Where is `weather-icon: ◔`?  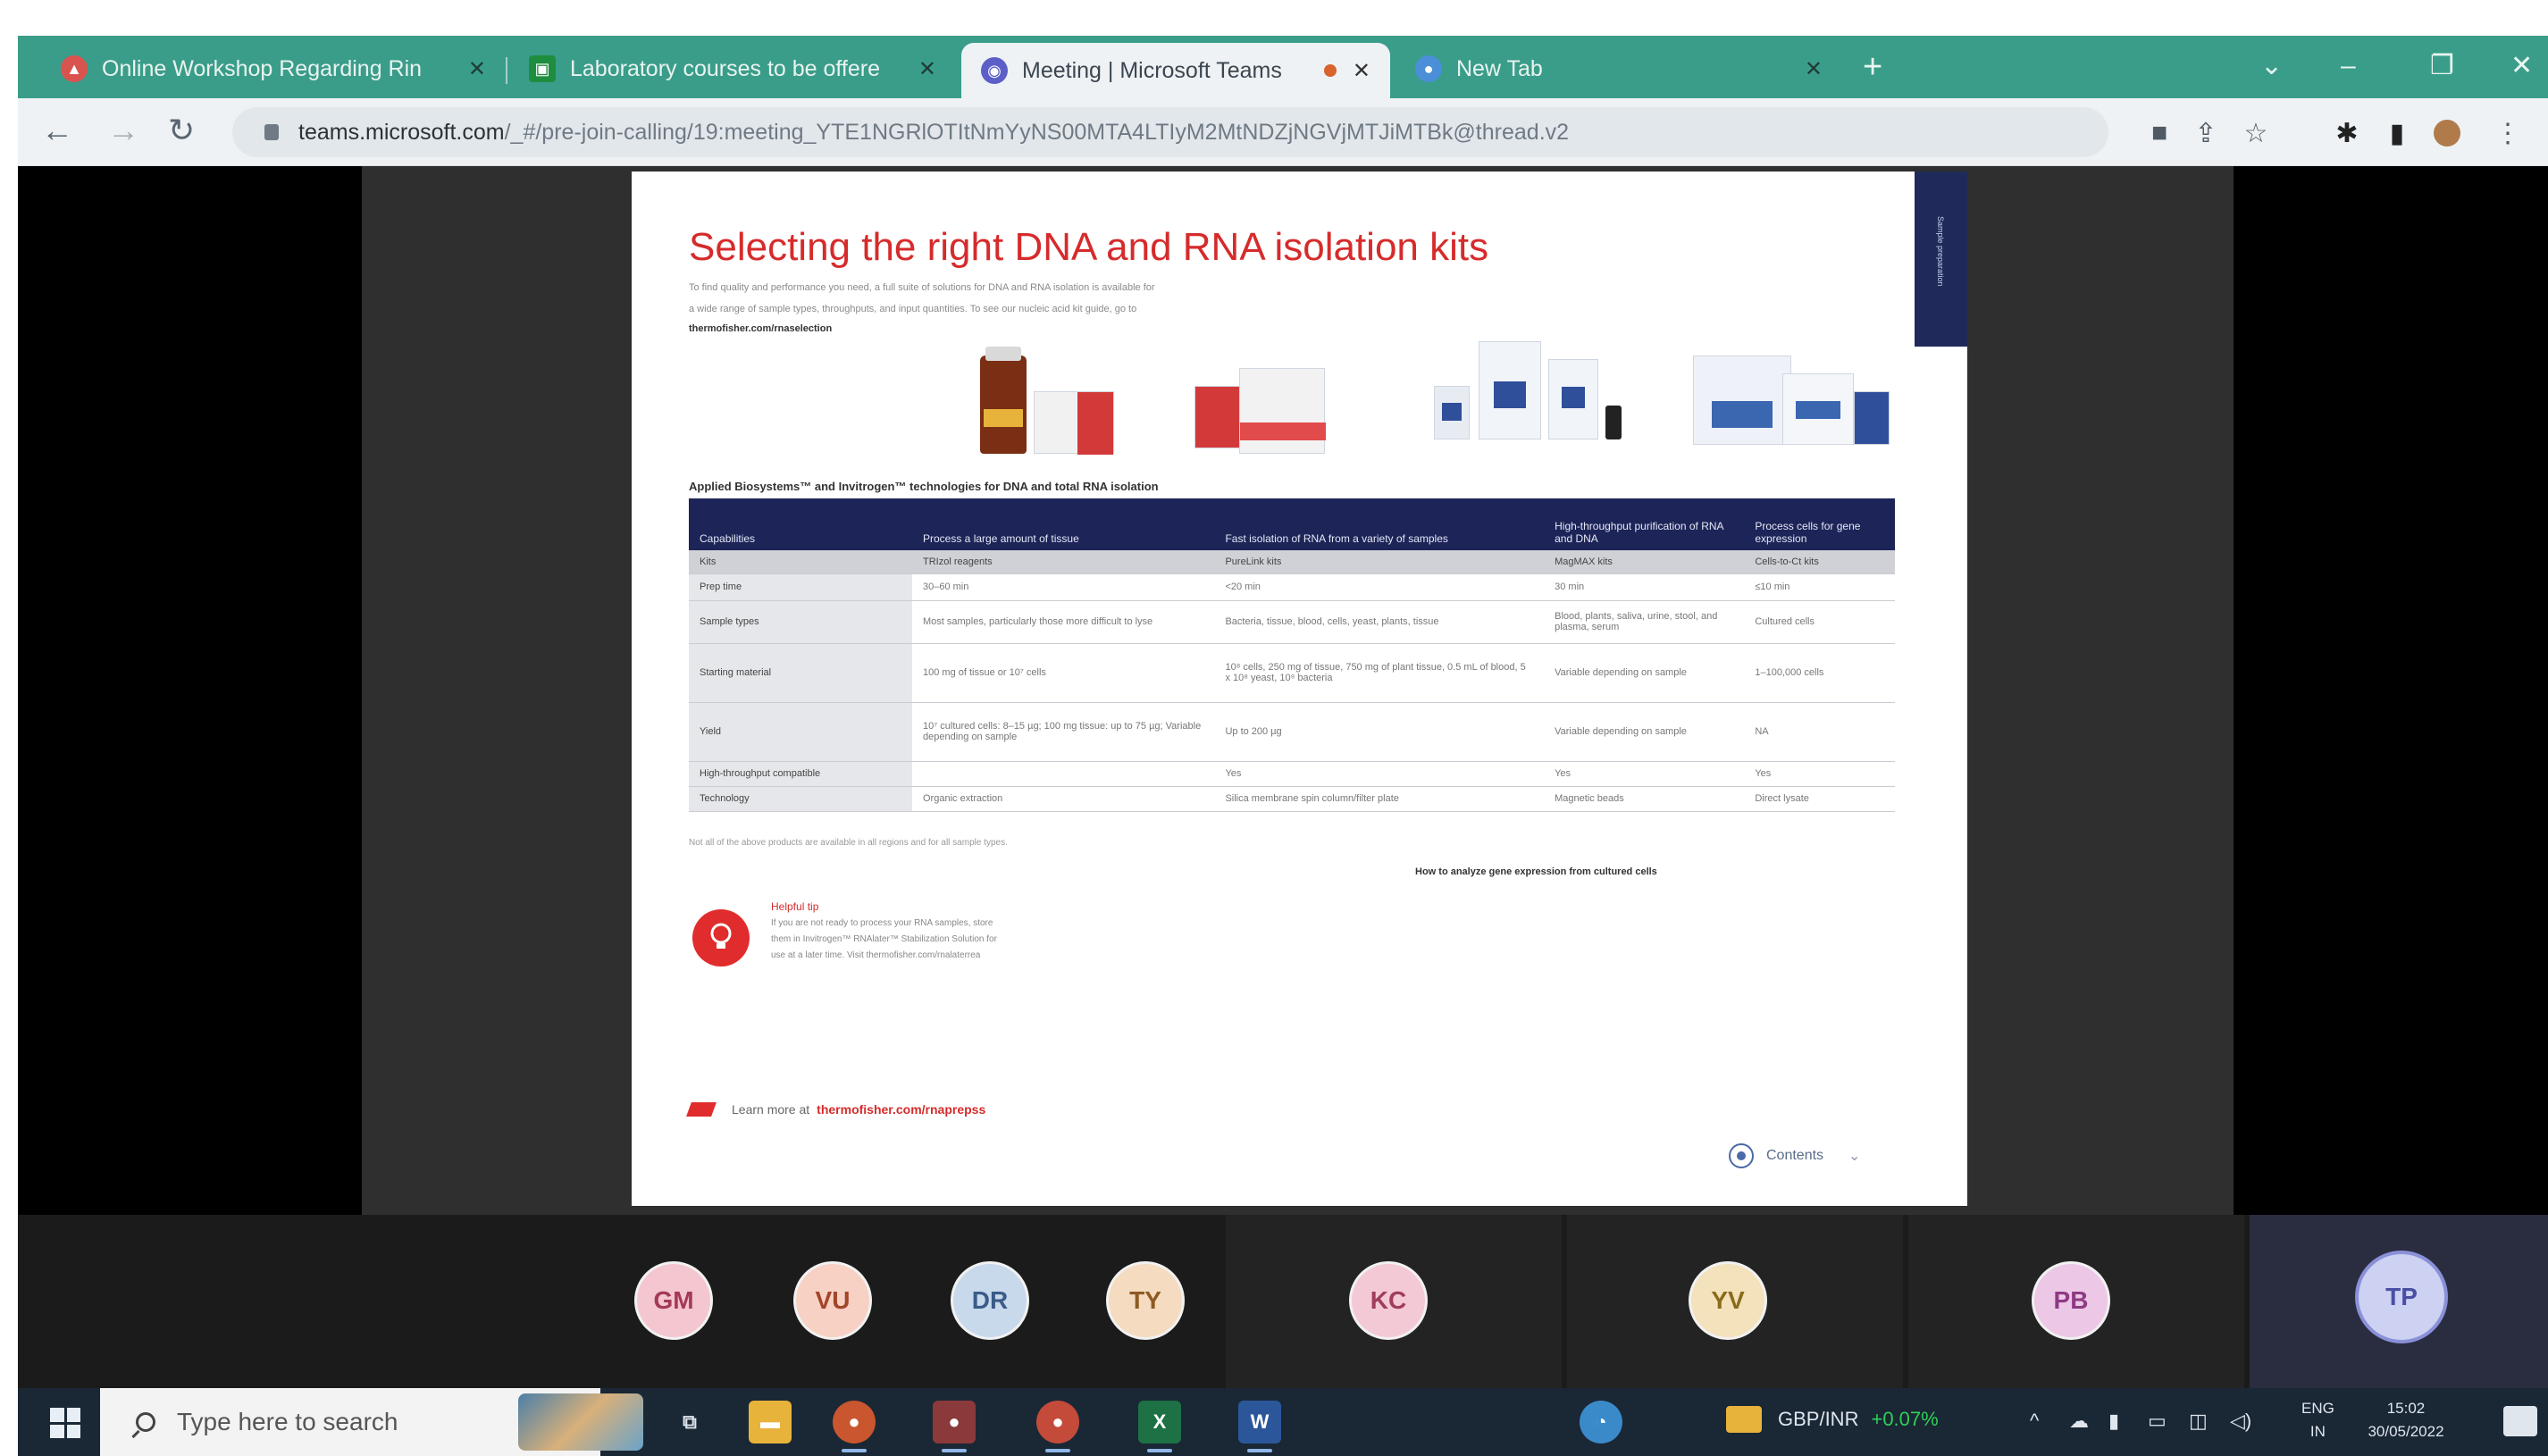 weather-icon: ◔ is located at coordinates (1601, 1422).